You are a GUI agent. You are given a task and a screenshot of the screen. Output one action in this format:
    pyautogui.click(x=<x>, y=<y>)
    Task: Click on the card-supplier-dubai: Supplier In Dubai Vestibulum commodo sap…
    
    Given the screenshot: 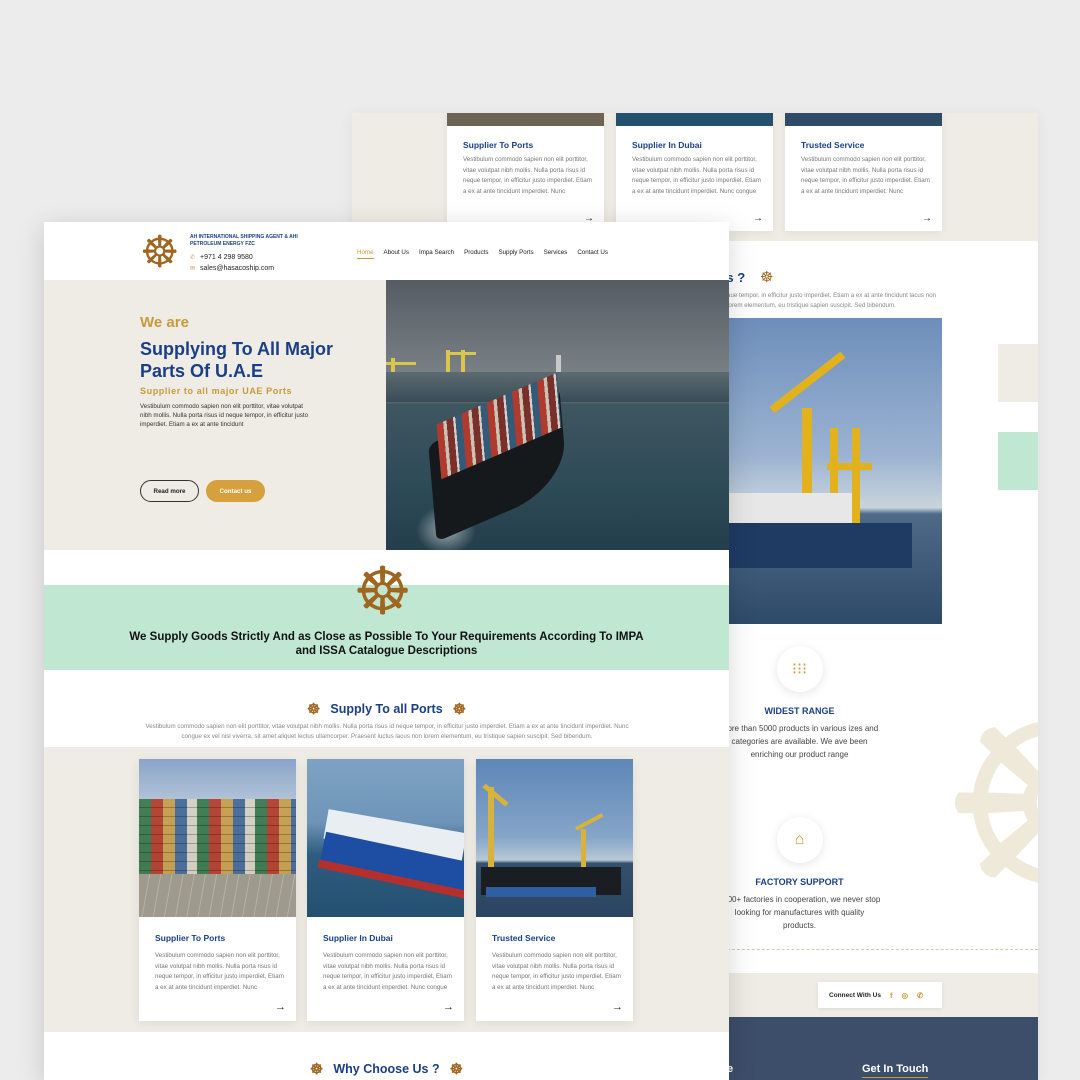 What is the action you would take?
    pyautogui.click(x=385, y=890)
    